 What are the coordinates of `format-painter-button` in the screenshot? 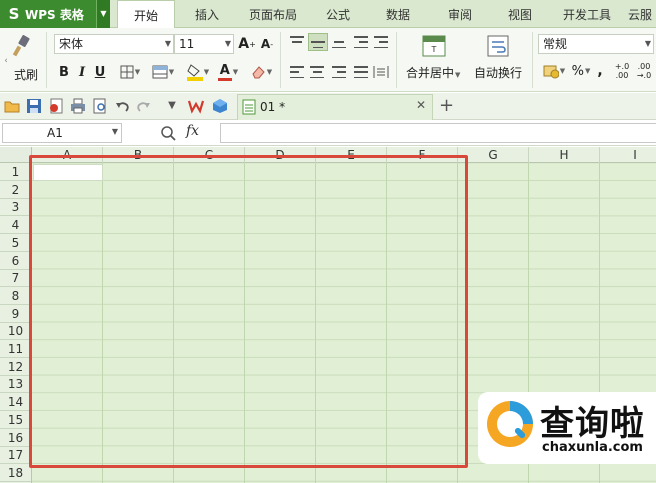 It's located at (23, 46).